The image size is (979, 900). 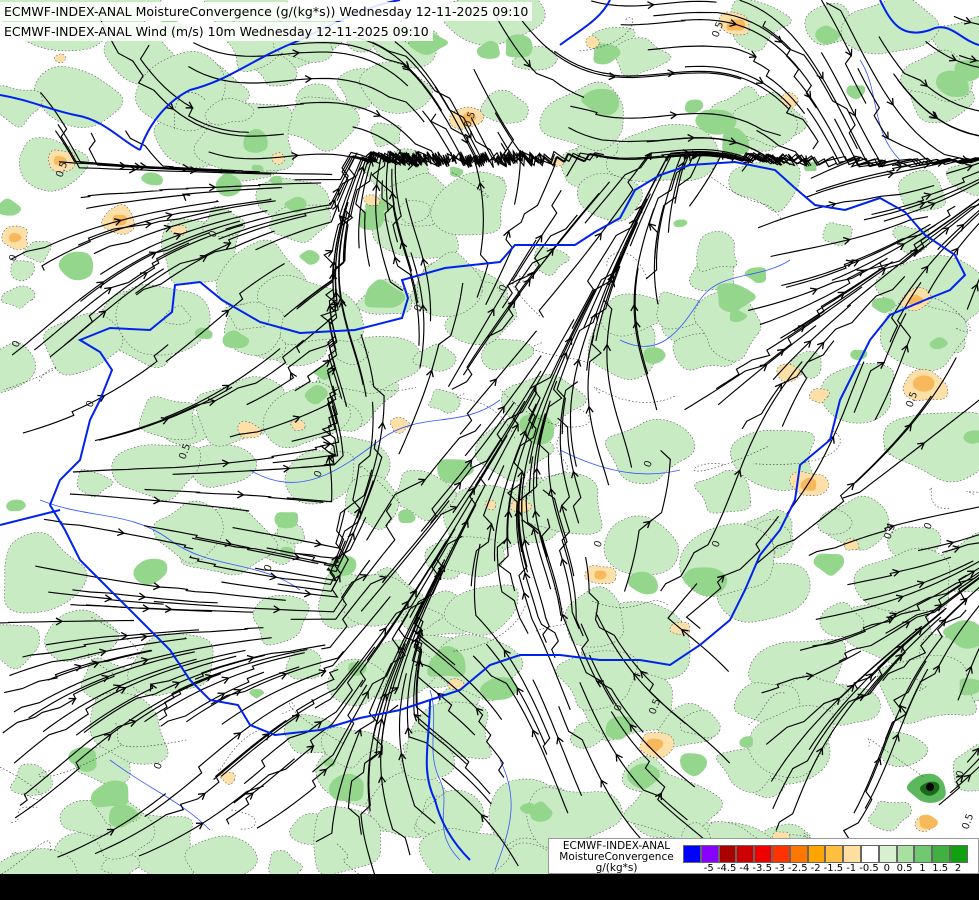 What do you see at coordinates (616, 868) in the screenshot?
I see `legend-unit: g/(kg*s)` at bounding box center [616, 868].